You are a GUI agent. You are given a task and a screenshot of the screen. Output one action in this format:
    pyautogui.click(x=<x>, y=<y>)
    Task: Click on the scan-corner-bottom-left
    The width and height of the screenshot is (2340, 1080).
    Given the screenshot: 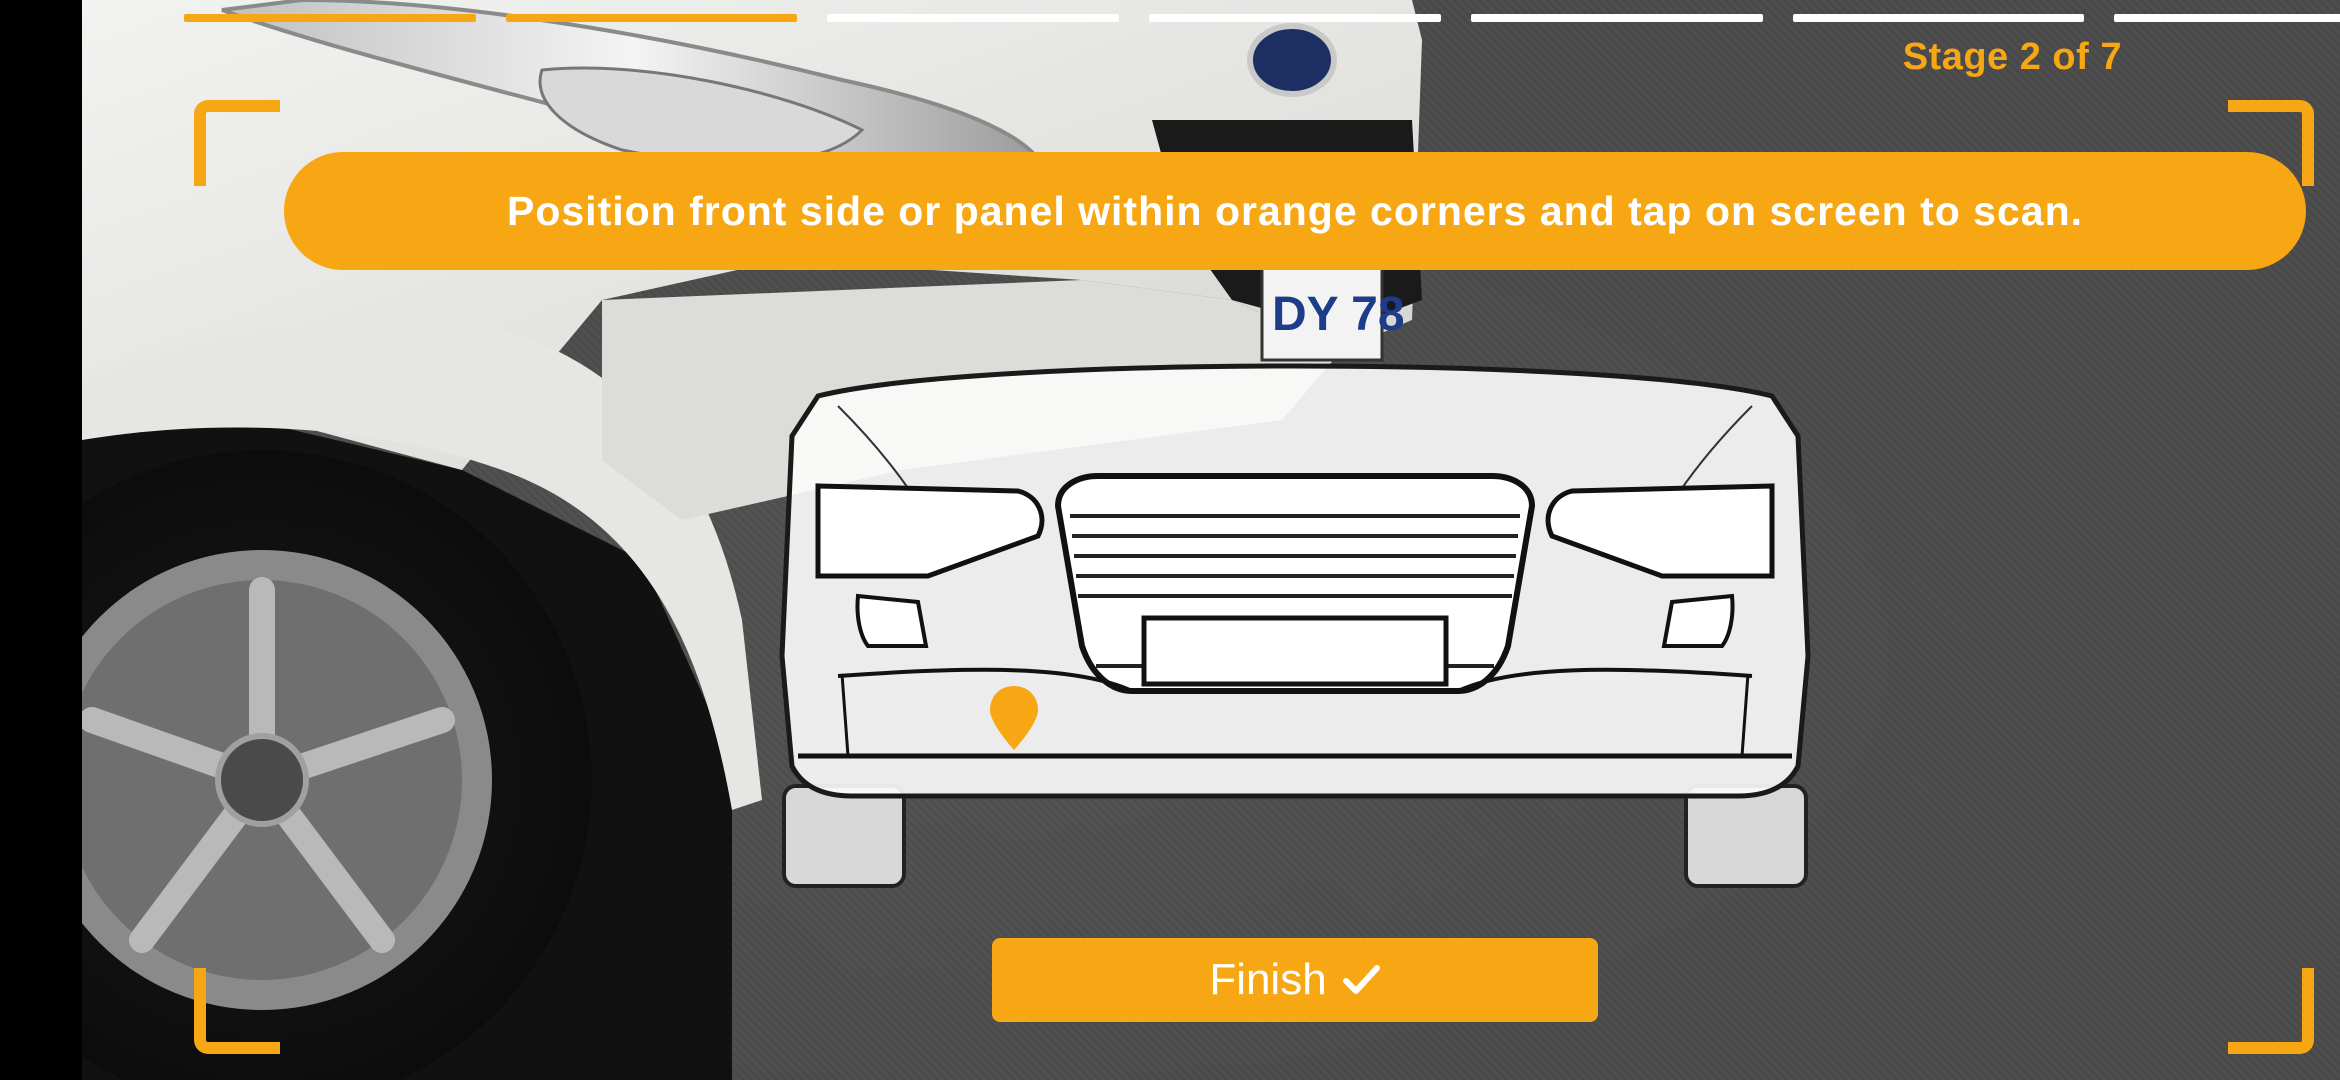 What is the action you would take?
    pyautogui.click(x=237, y=1011)
    